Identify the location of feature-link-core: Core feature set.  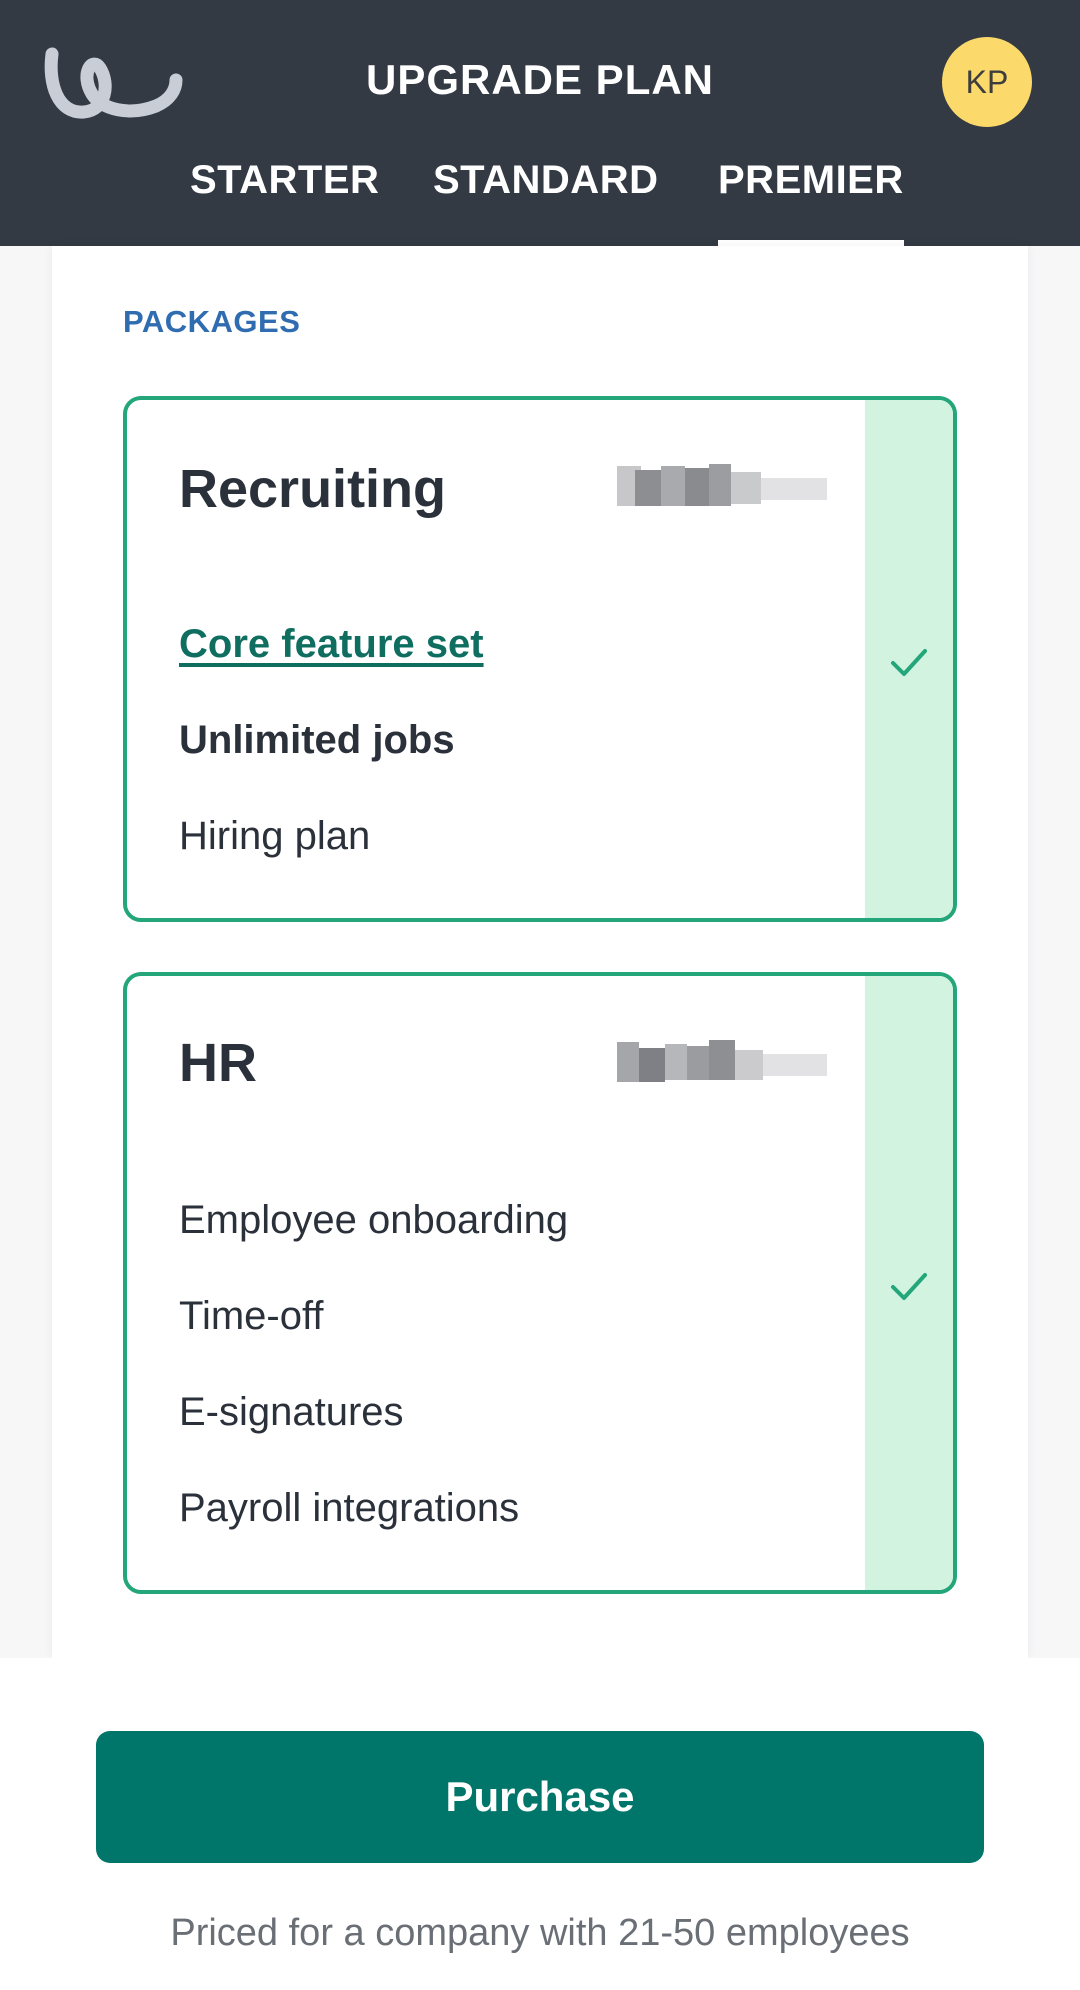
(331, 644).